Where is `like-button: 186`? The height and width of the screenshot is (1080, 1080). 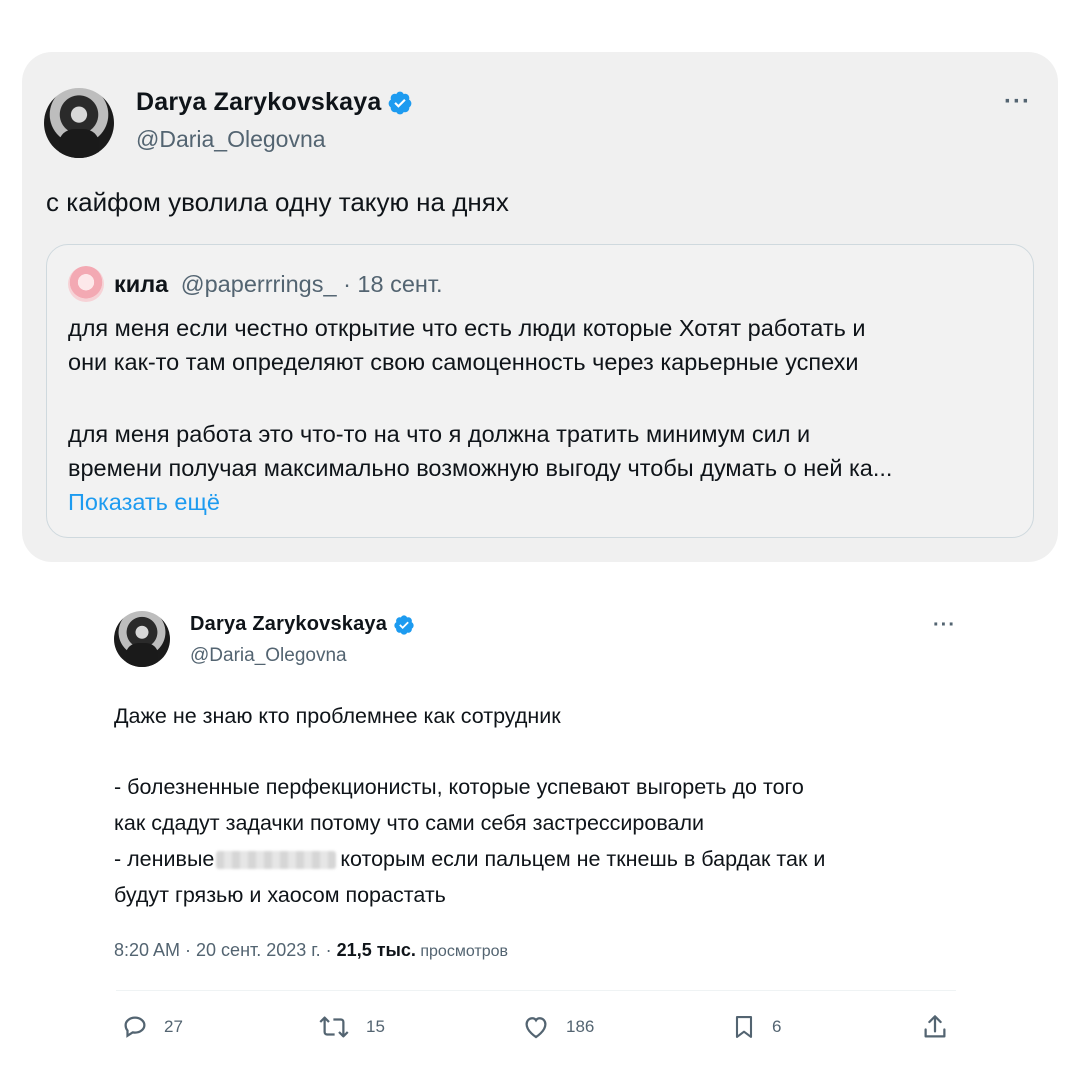
like-button: 186 is located at coordinates (557, 1027).